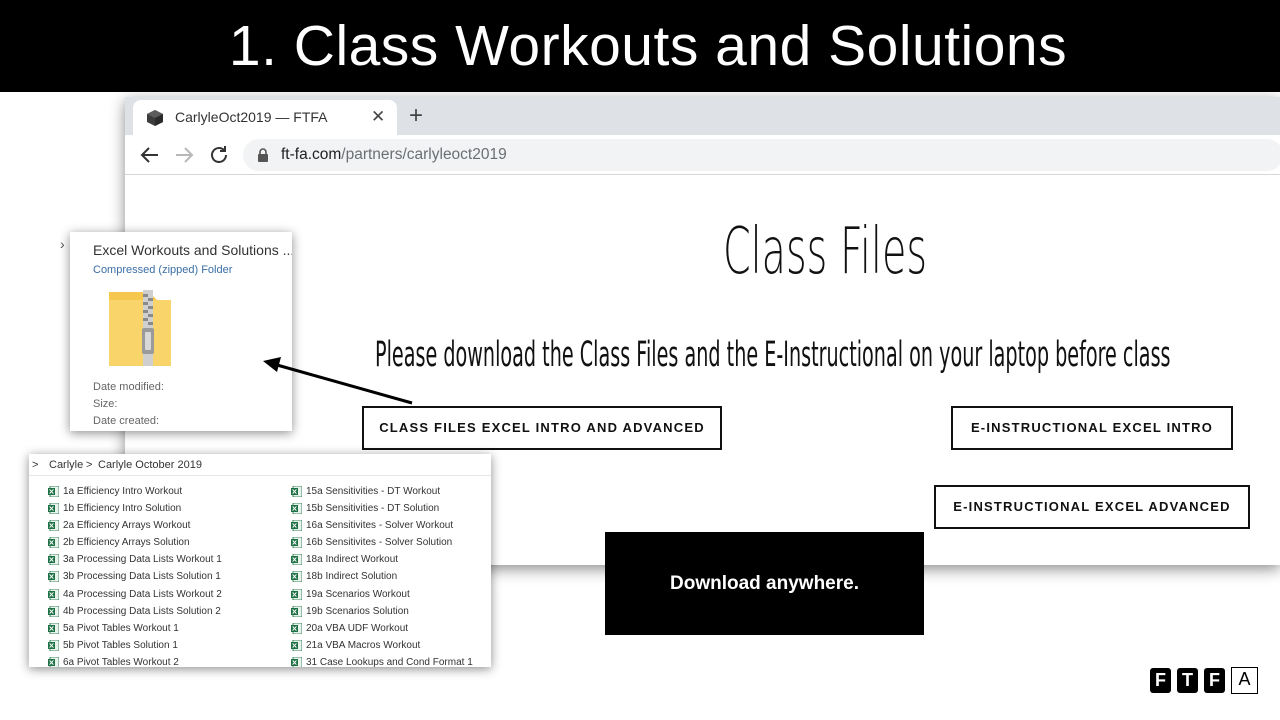  Describe the element at coordinates (142, 577) in the screenshot. I see `file-name: 3b Processing Data Lists Solution 1` at that location.